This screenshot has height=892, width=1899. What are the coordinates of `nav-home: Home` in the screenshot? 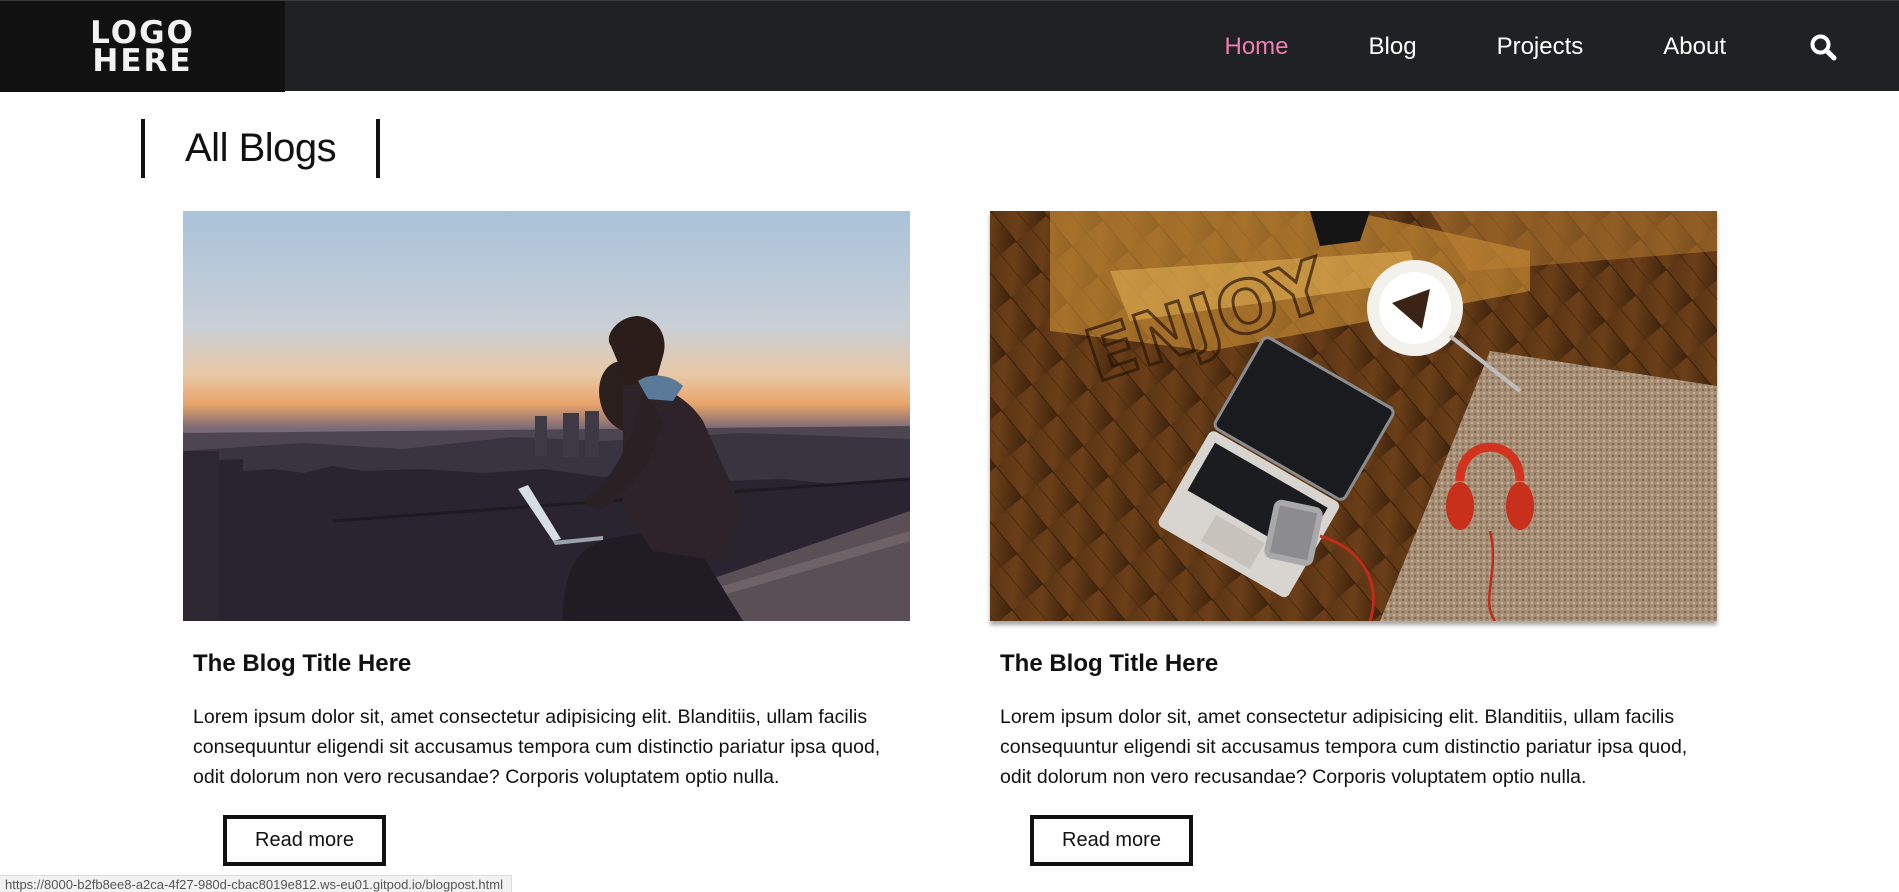 It's located at (1257, 47).